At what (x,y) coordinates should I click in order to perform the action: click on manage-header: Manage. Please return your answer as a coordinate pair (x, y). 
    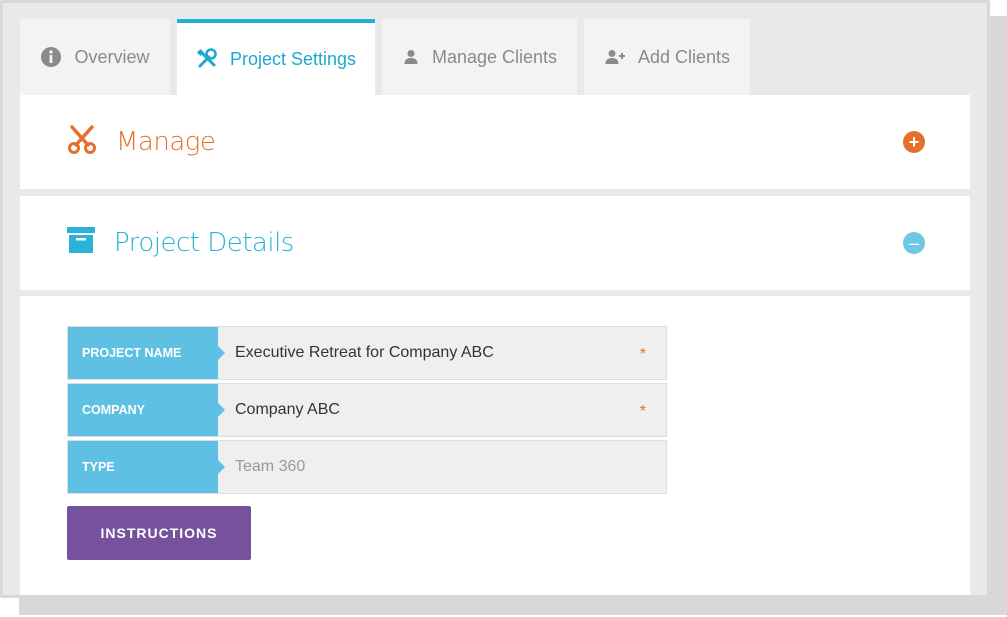
    Looking at the image, I should click on (141, 142).